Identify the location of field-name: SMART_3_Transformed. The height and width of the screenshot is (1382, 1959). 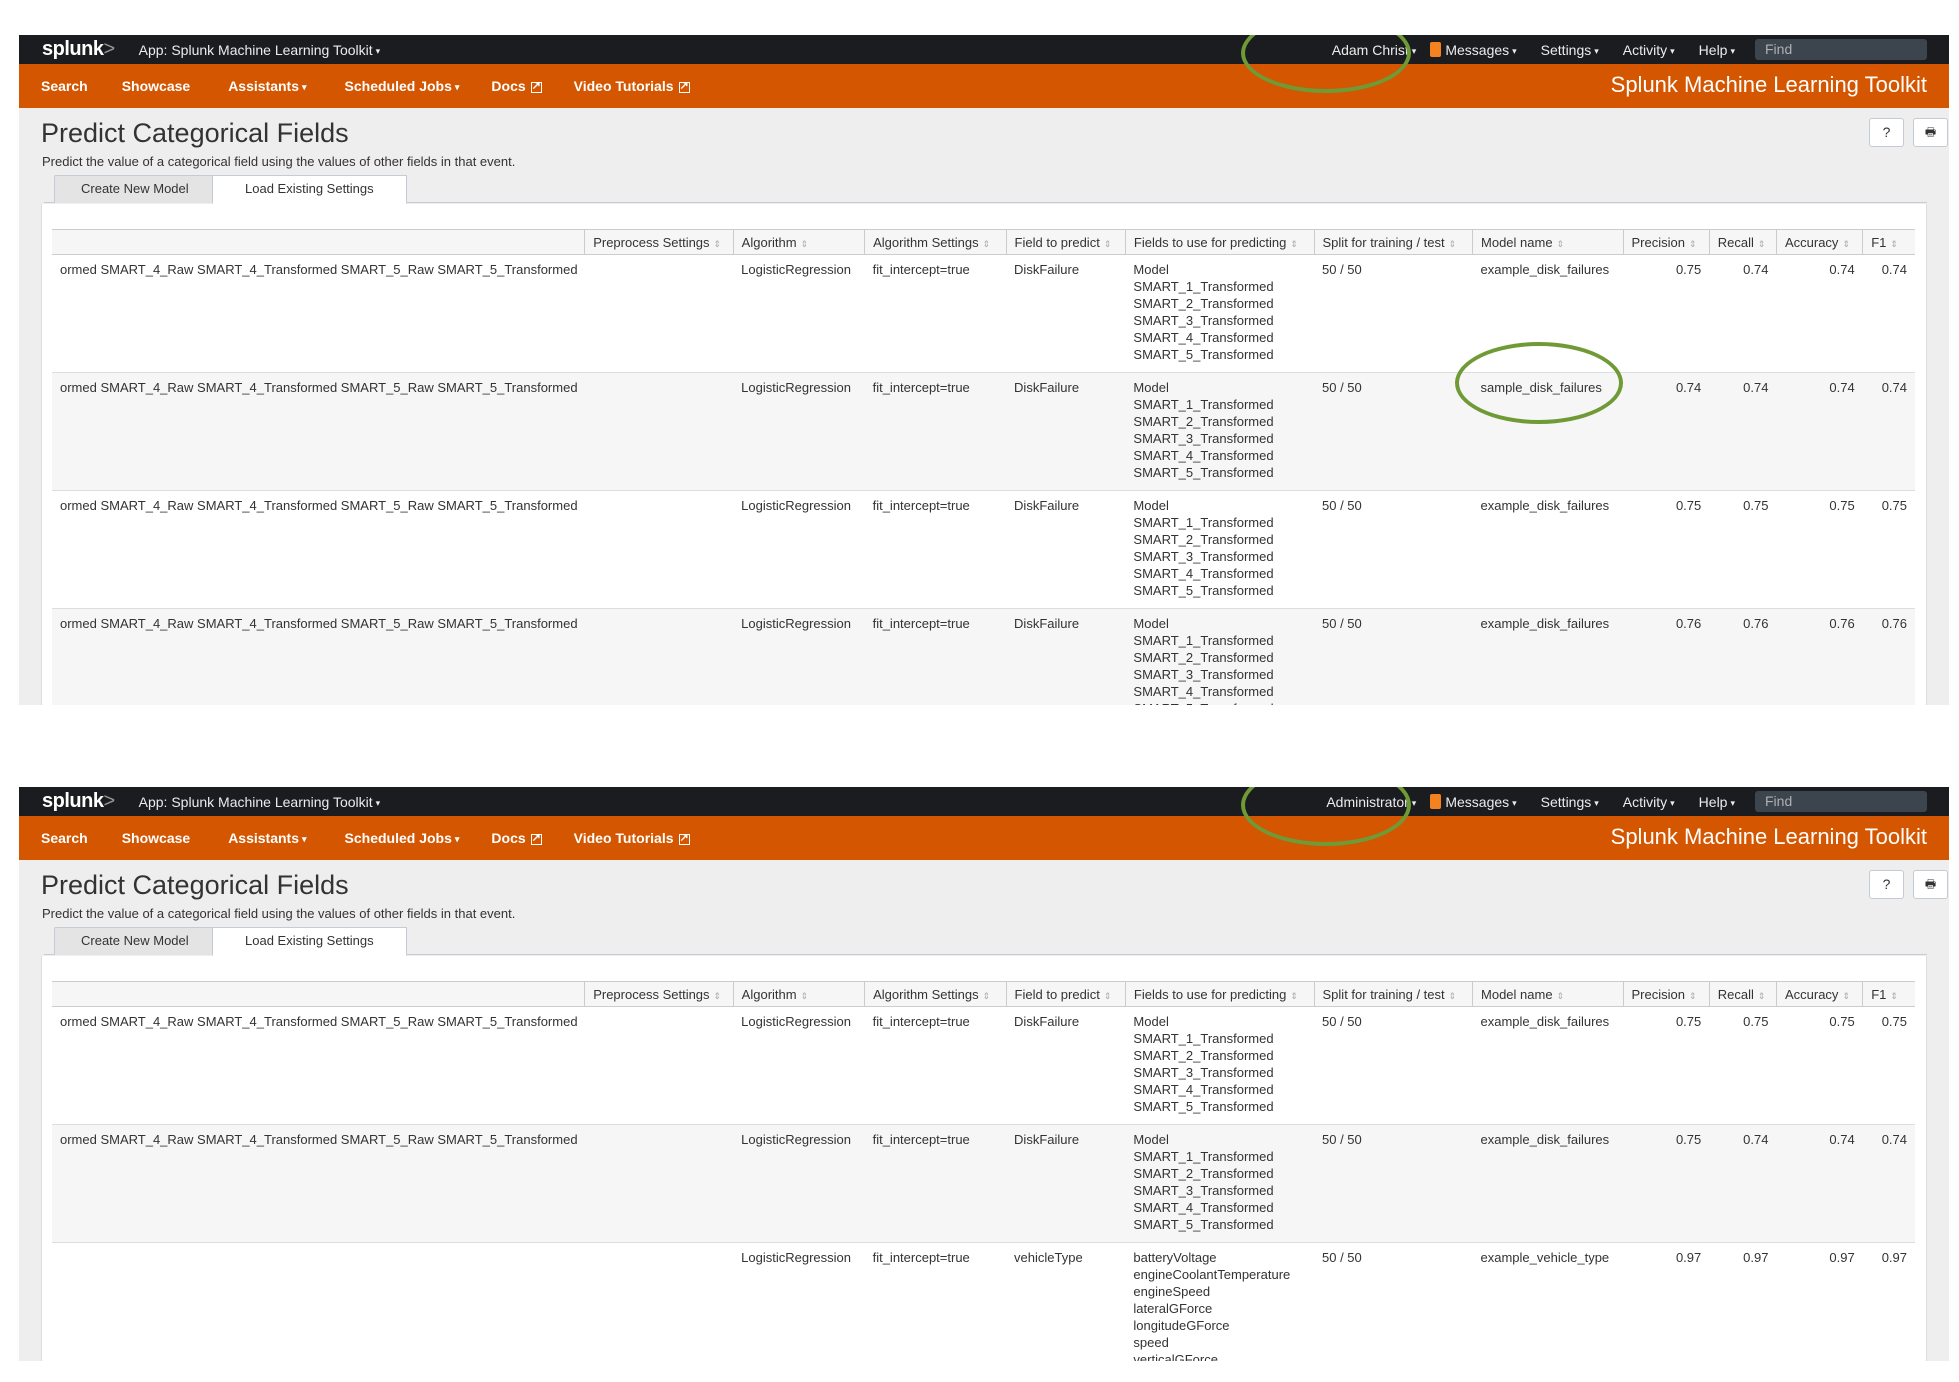
(1203, 320).